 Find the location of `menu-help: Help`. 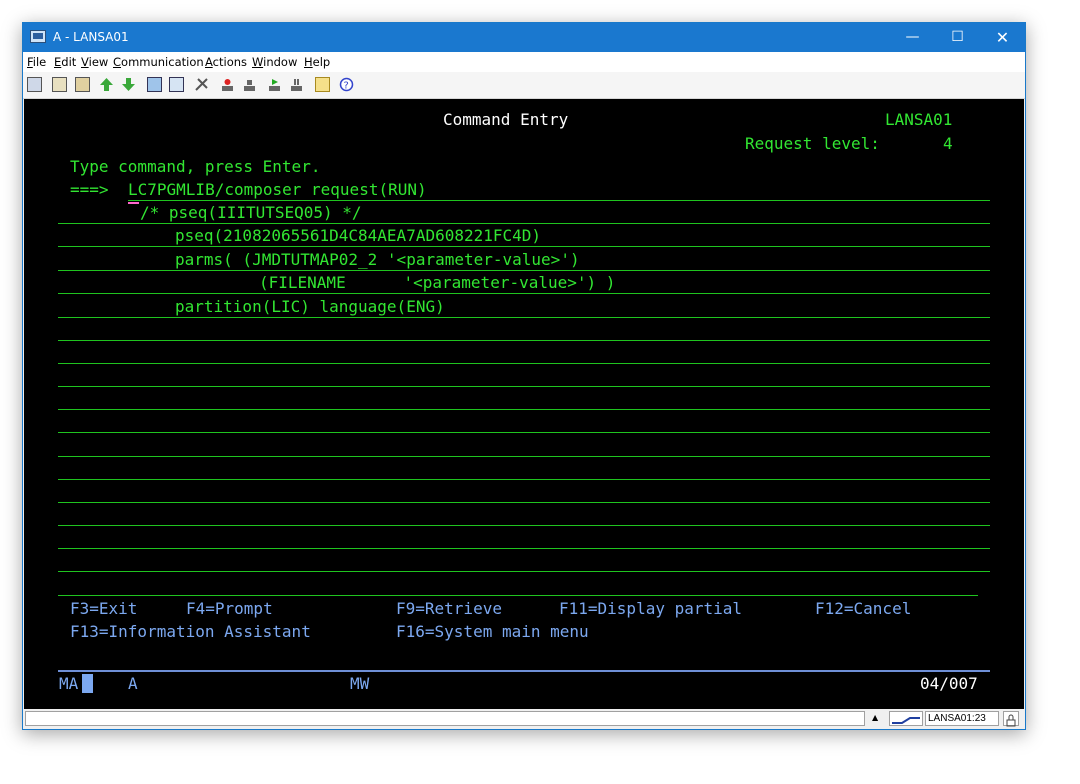

menu-help: Help is located at coordinates (317, 62).